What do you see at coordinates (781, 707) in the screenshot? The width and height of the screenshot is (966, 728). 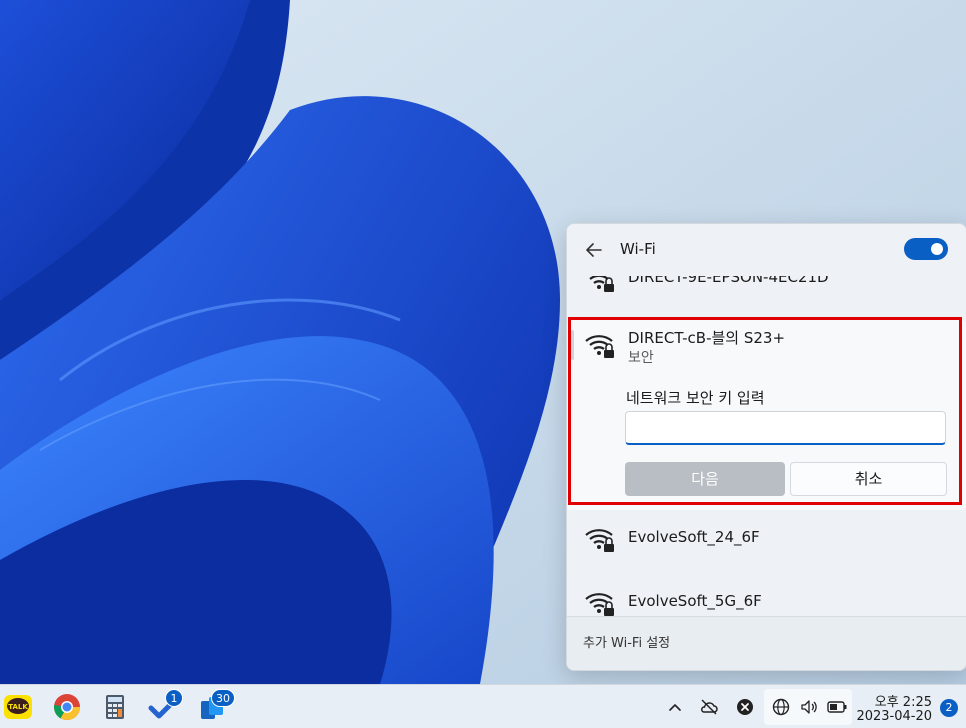 I see `globe-network-icon` at bounding box center [781, 707].